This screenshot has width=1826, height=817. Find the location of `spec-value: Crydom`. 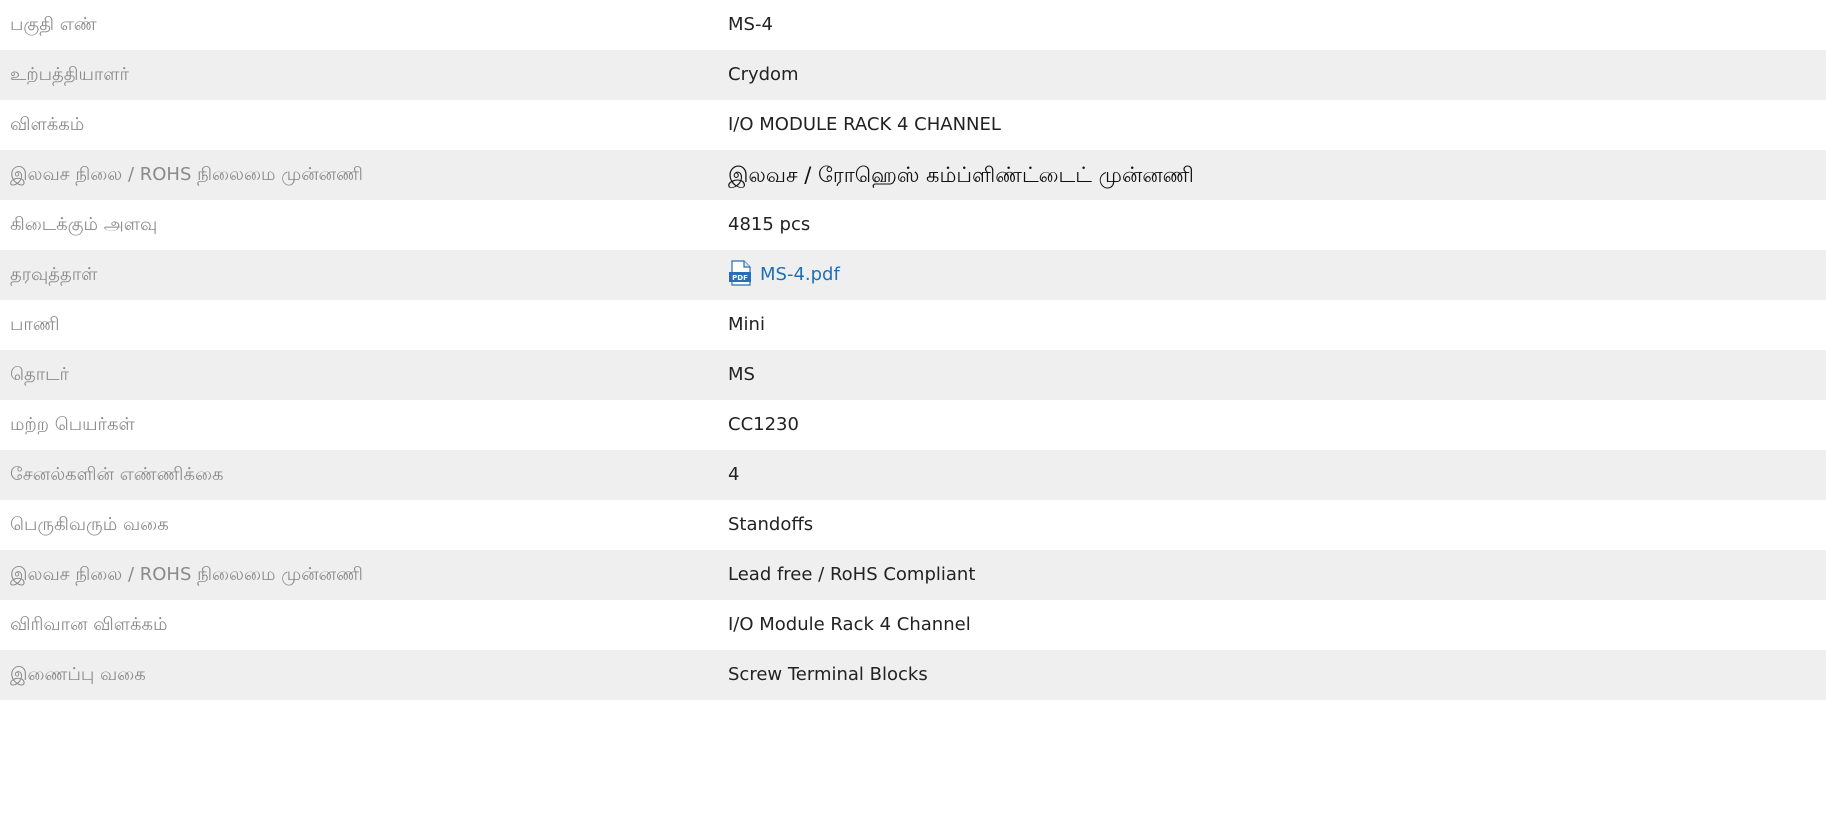

spec-value: Crydom is located at coordinates (763, 74).